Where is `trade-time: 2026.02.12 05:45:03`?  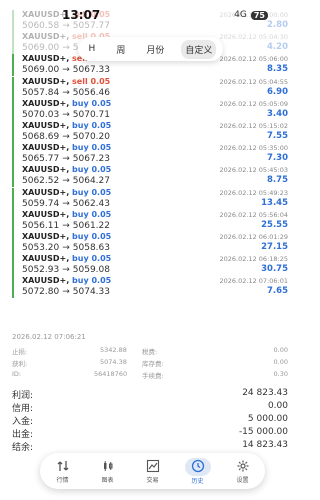
trade-time: 2026.02.12 05:45:03 is located at coordinates (253, 170).